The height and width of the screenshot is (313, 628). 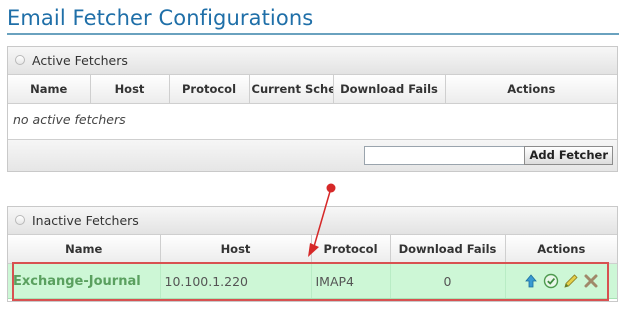 I want to click on page-title: Email Fetcher Configurations, so click(x=160, y=18).